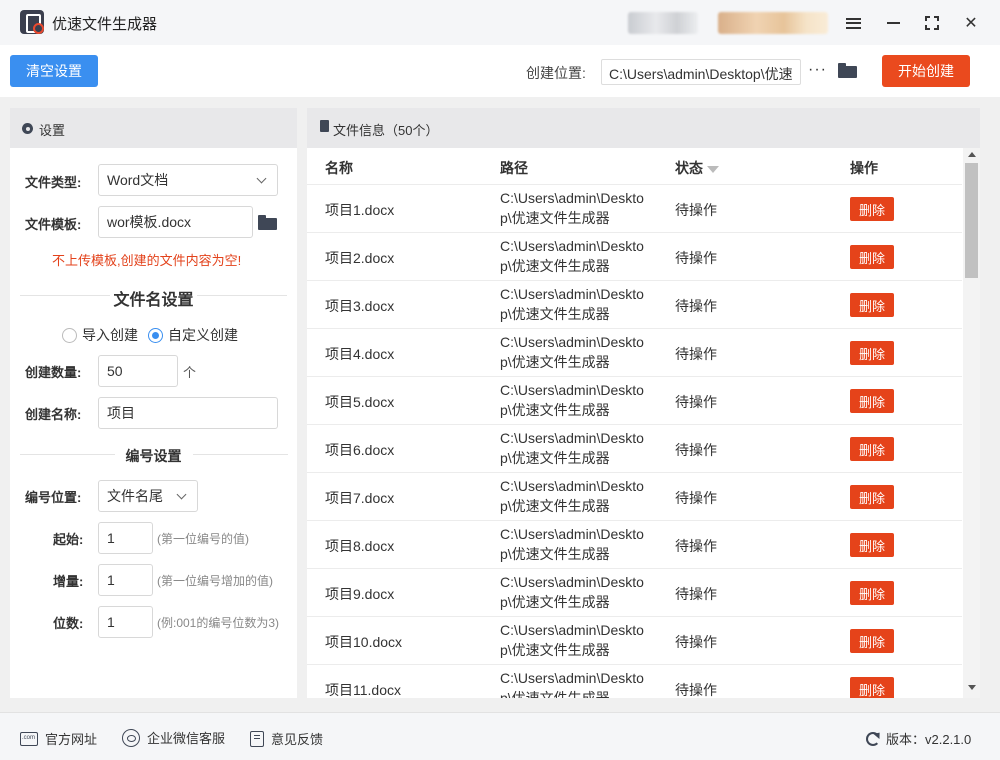  What do you see at coordinates (932, 23) in the screenshot?
I see `maximize-icon` at bounding box center [932, 23].